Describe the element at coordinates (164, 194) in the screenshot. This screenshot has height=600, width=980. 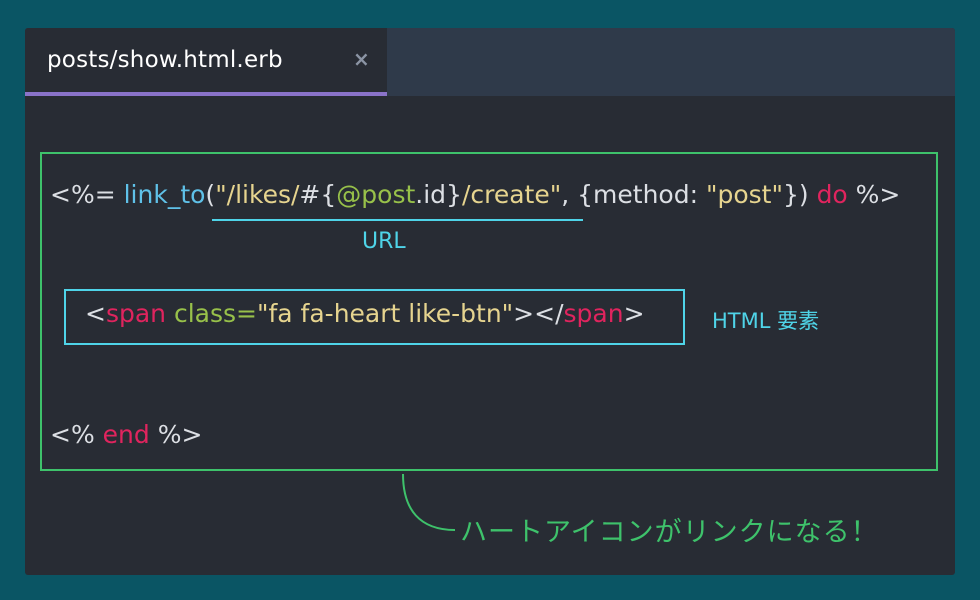
I see `func-link-to: link_to` at that location.